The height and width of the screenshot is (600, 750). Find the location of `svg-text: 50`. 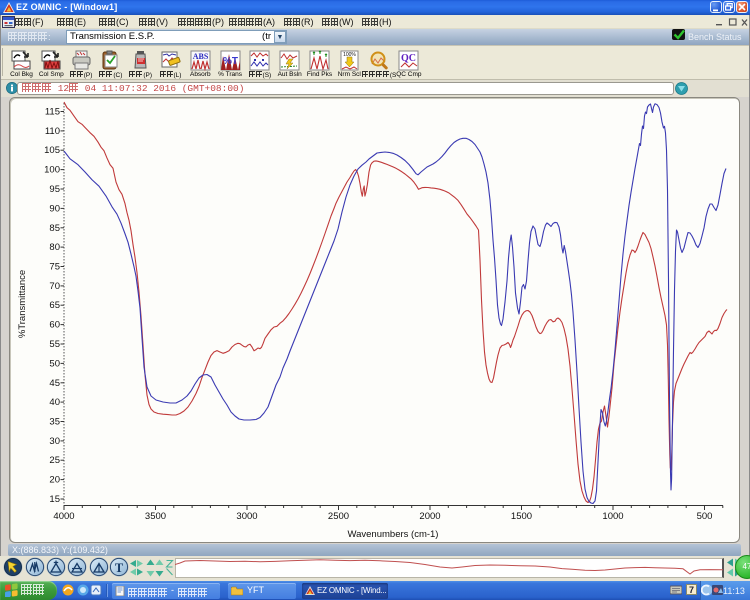

svg-text: 50 is located at coordinates (54, 363).